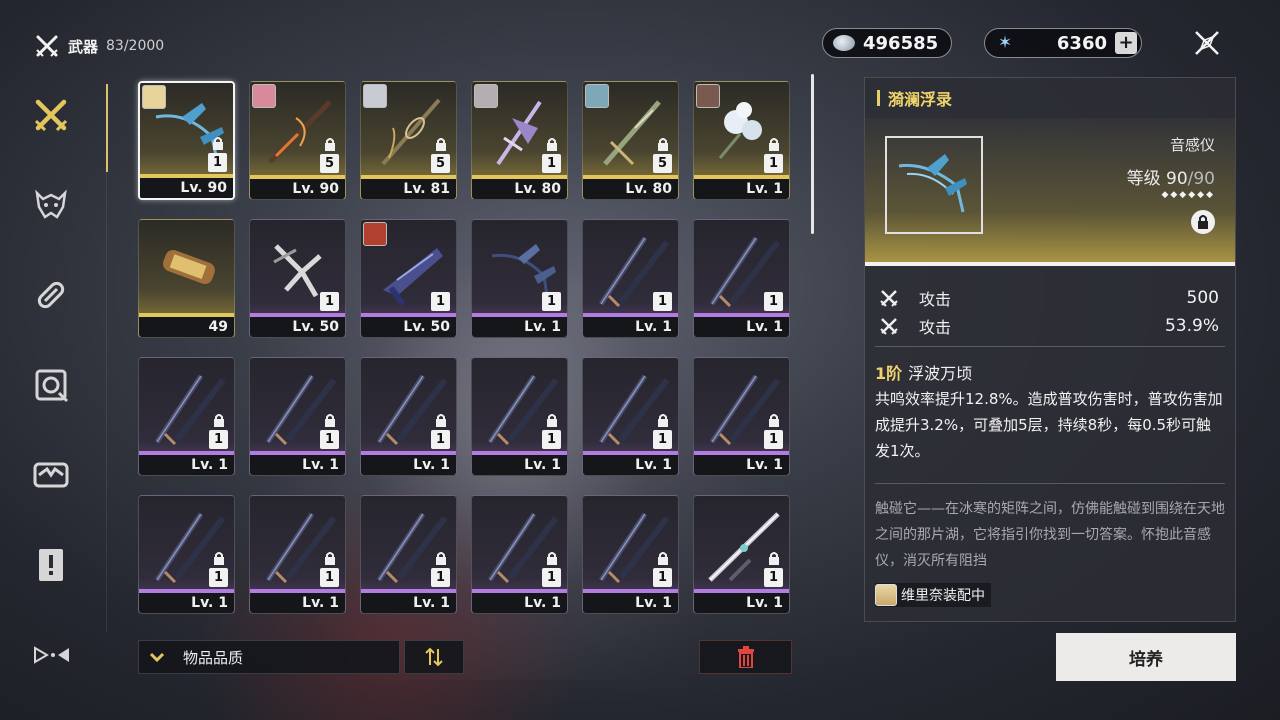  What do you see at coordinates (935, 299) in the screenshot?
I see `stat-label: 攻击` at bounding box center [935, 299].